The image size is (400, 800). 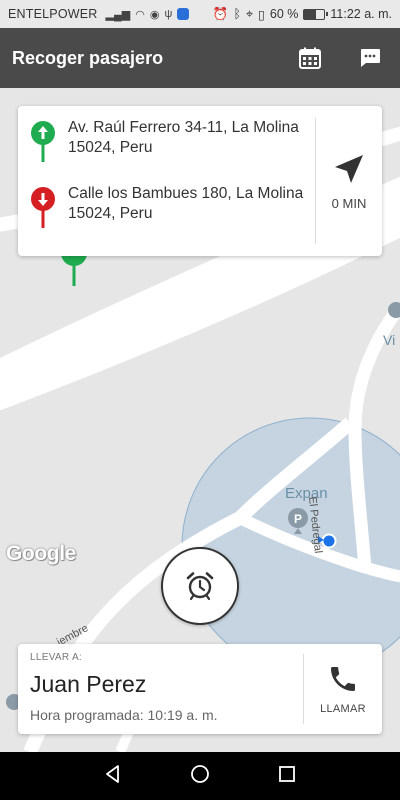 What do you see at coordinates (343, 58) in the screenshot?
I see `app-bar-actions` at bounding box center [343, 58].